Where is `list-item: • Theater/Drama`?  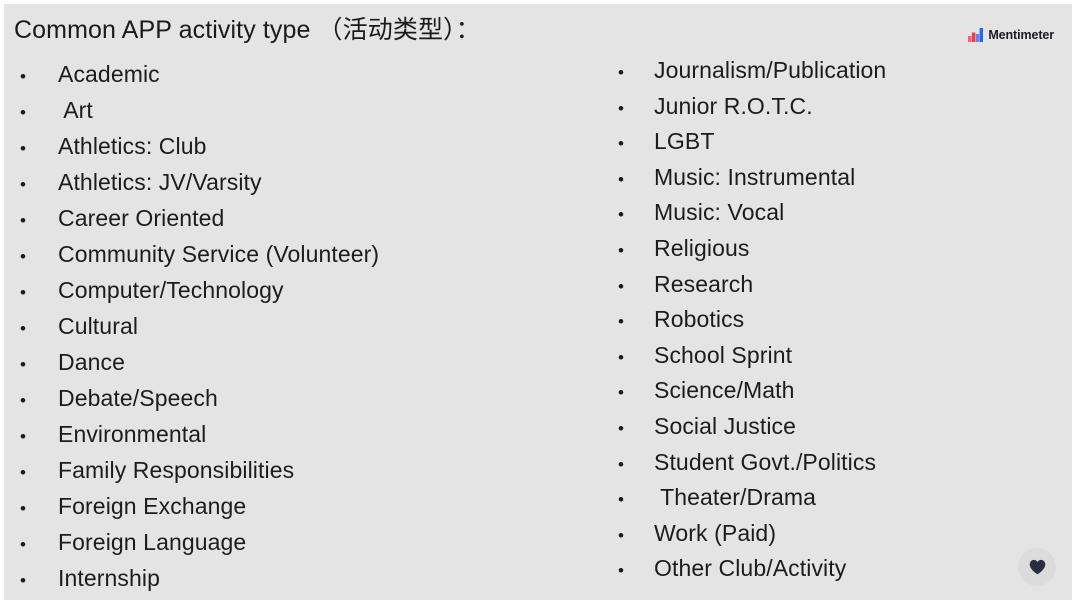
list-item: • Theater/Drama is located at coordinates (835, 497).